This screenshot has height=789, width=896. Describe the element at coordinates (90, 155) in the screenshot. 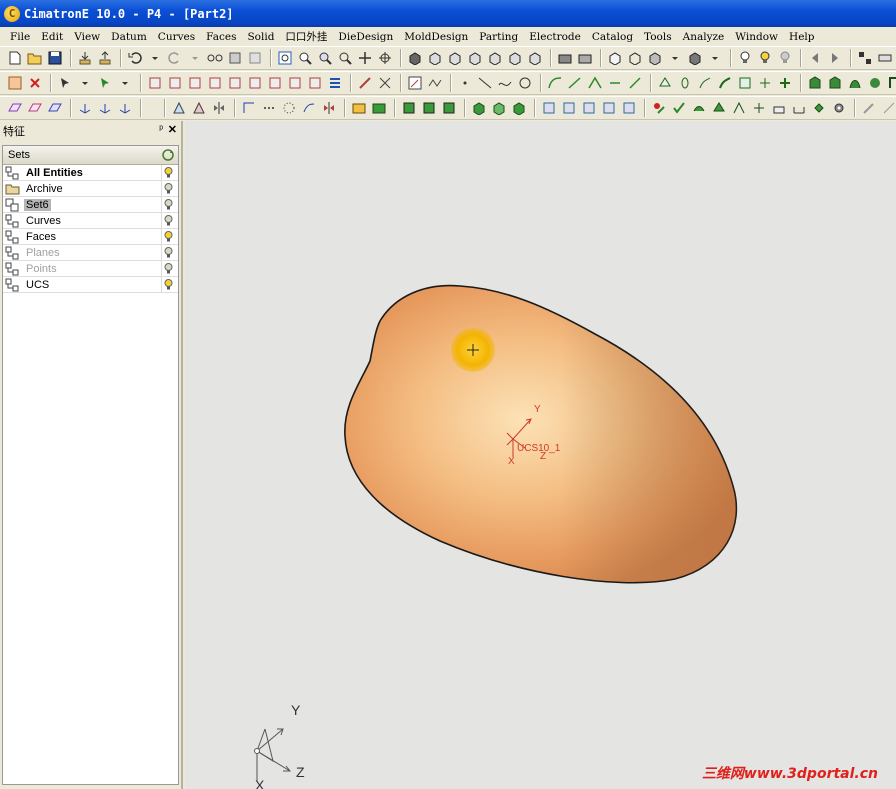

I see `sets-column-header: Sets` at that location.